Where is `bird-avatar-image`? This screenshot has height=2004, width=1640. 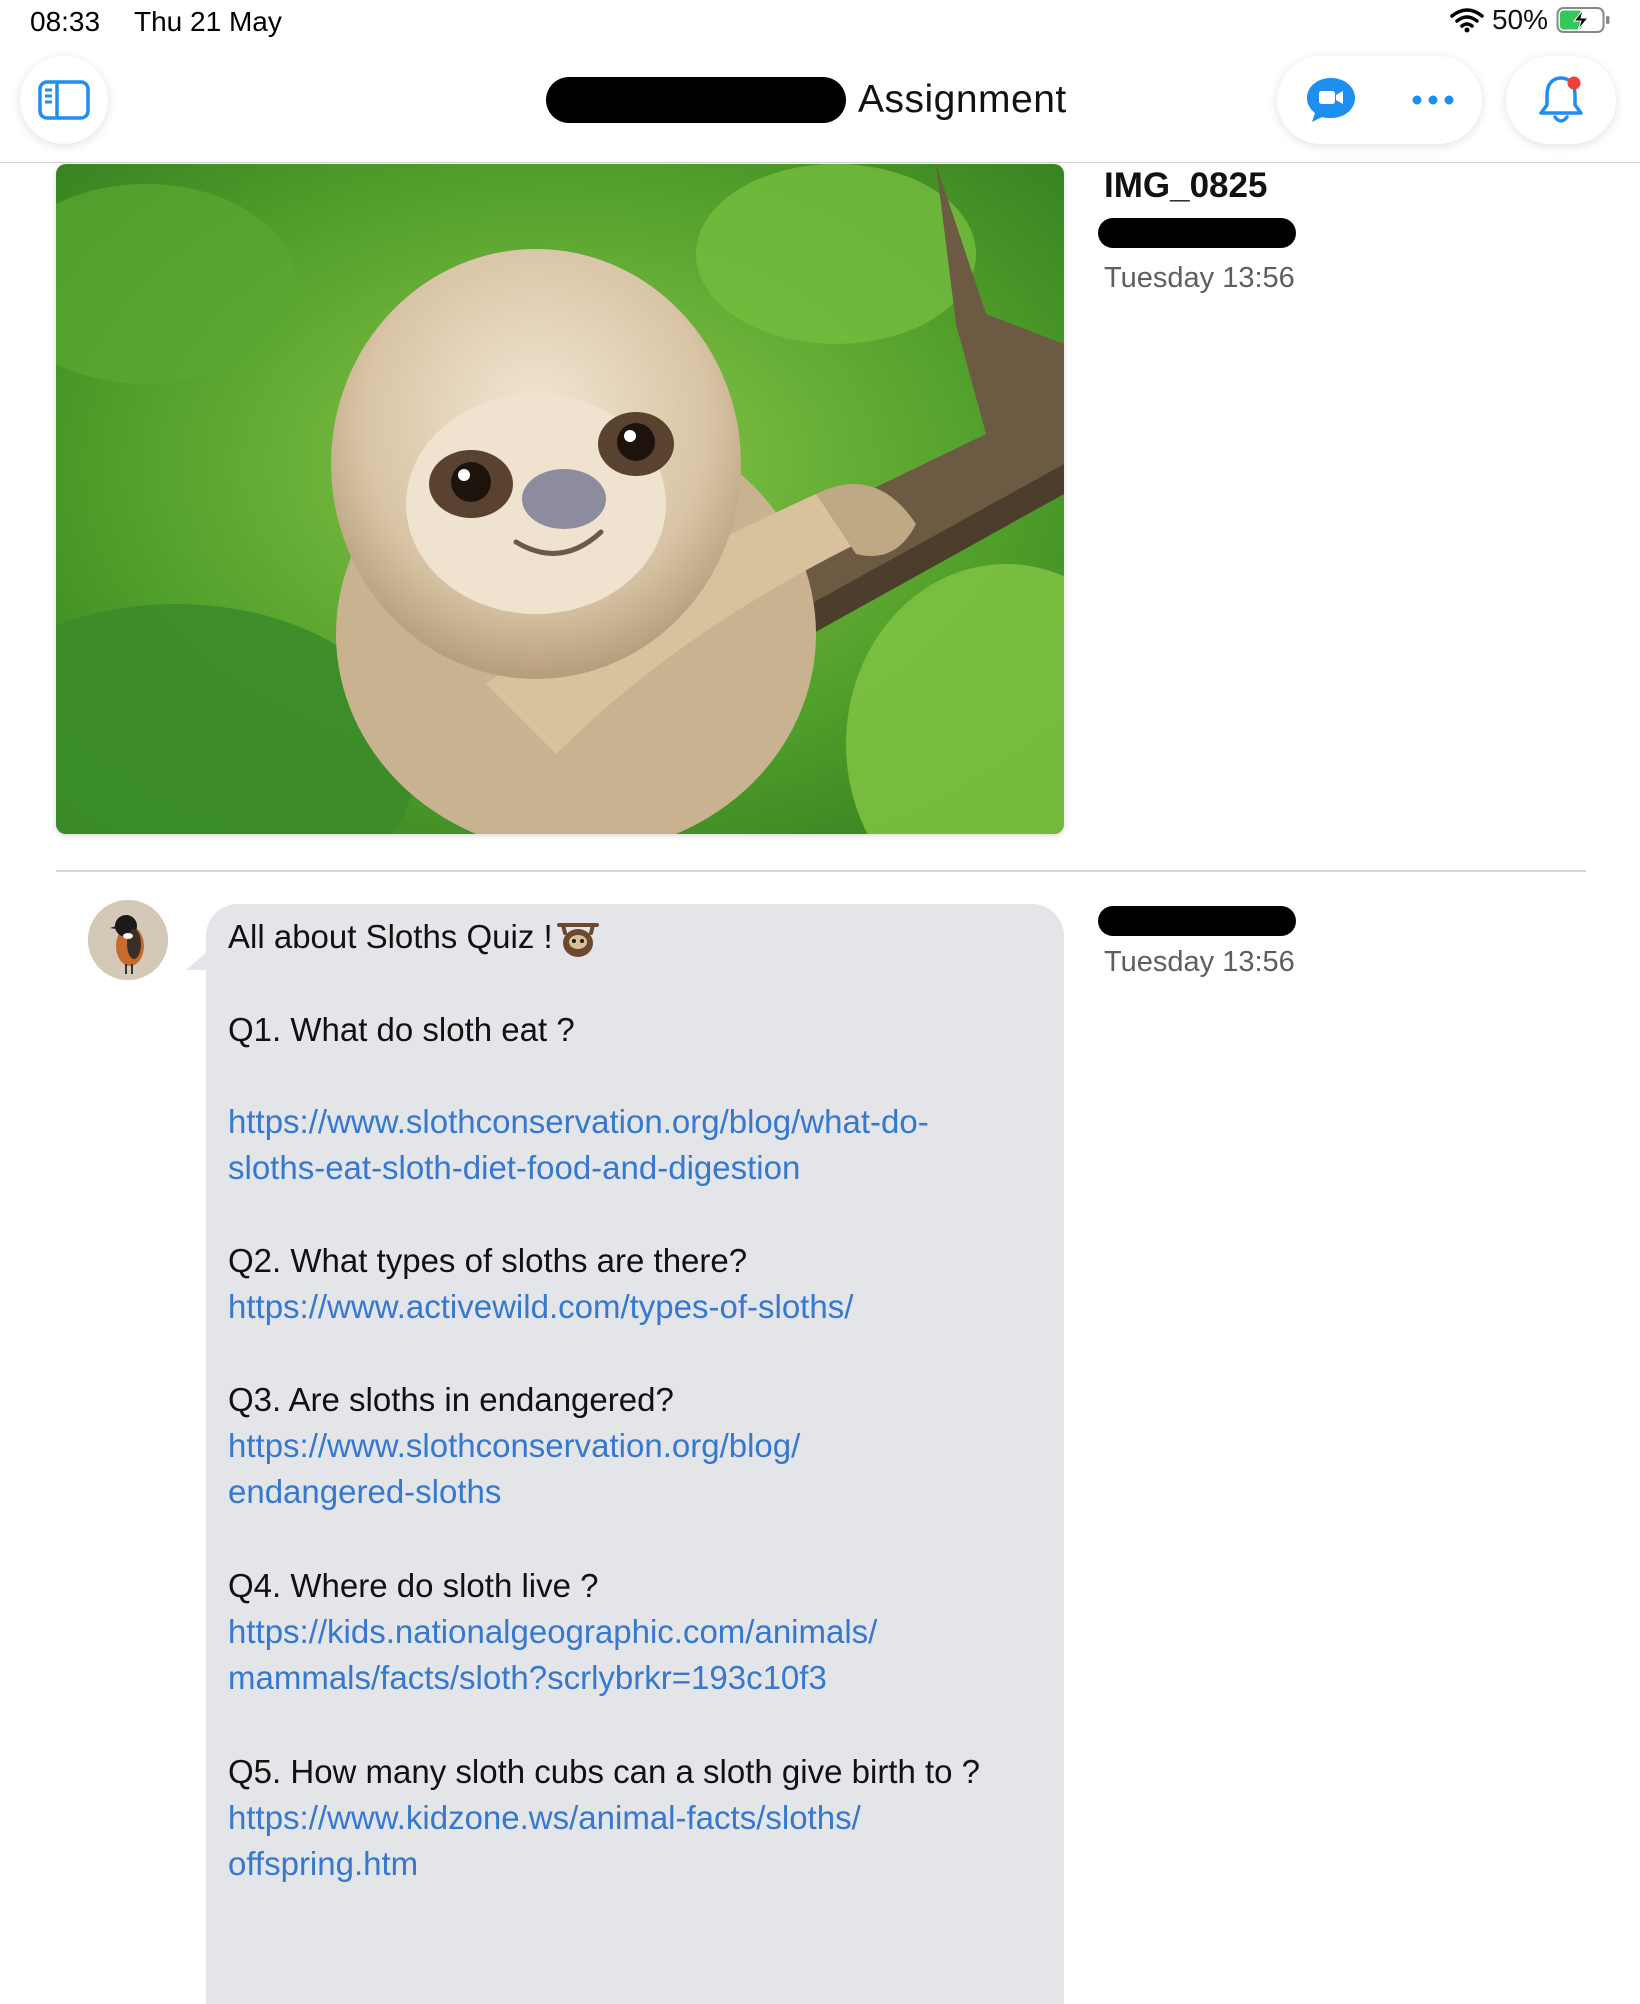 bird-avatar-image is located at coordinates (128, 940).